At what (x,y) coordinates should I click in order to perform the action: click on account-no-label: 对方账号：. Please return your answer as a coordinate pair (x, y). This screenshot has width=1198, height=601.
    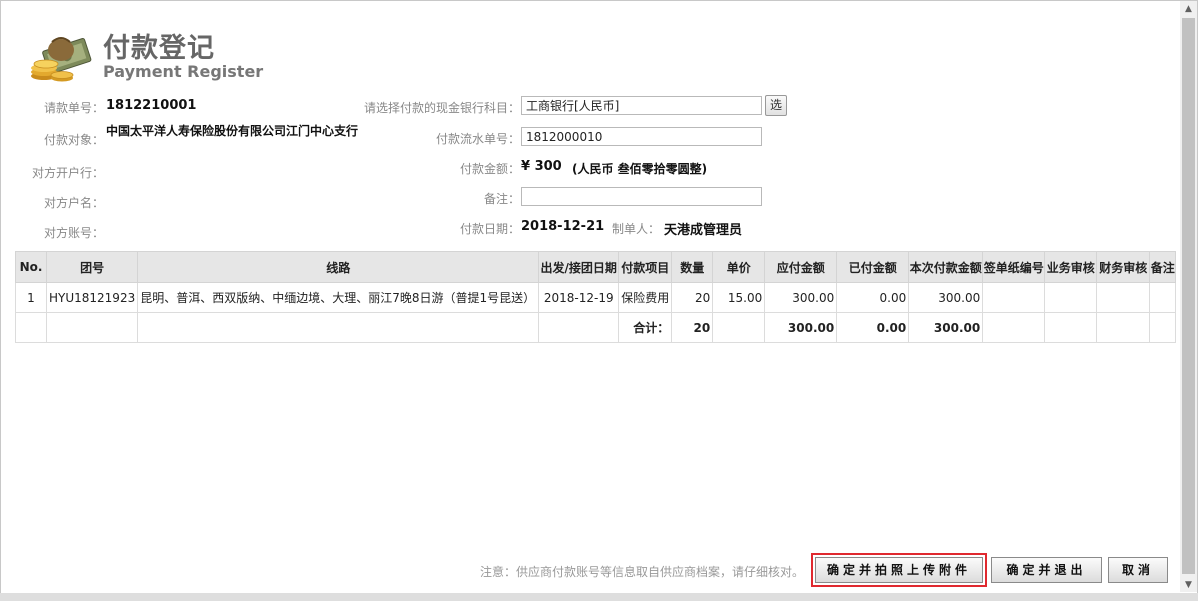
    Looking at the image, I should click on (73, 233).